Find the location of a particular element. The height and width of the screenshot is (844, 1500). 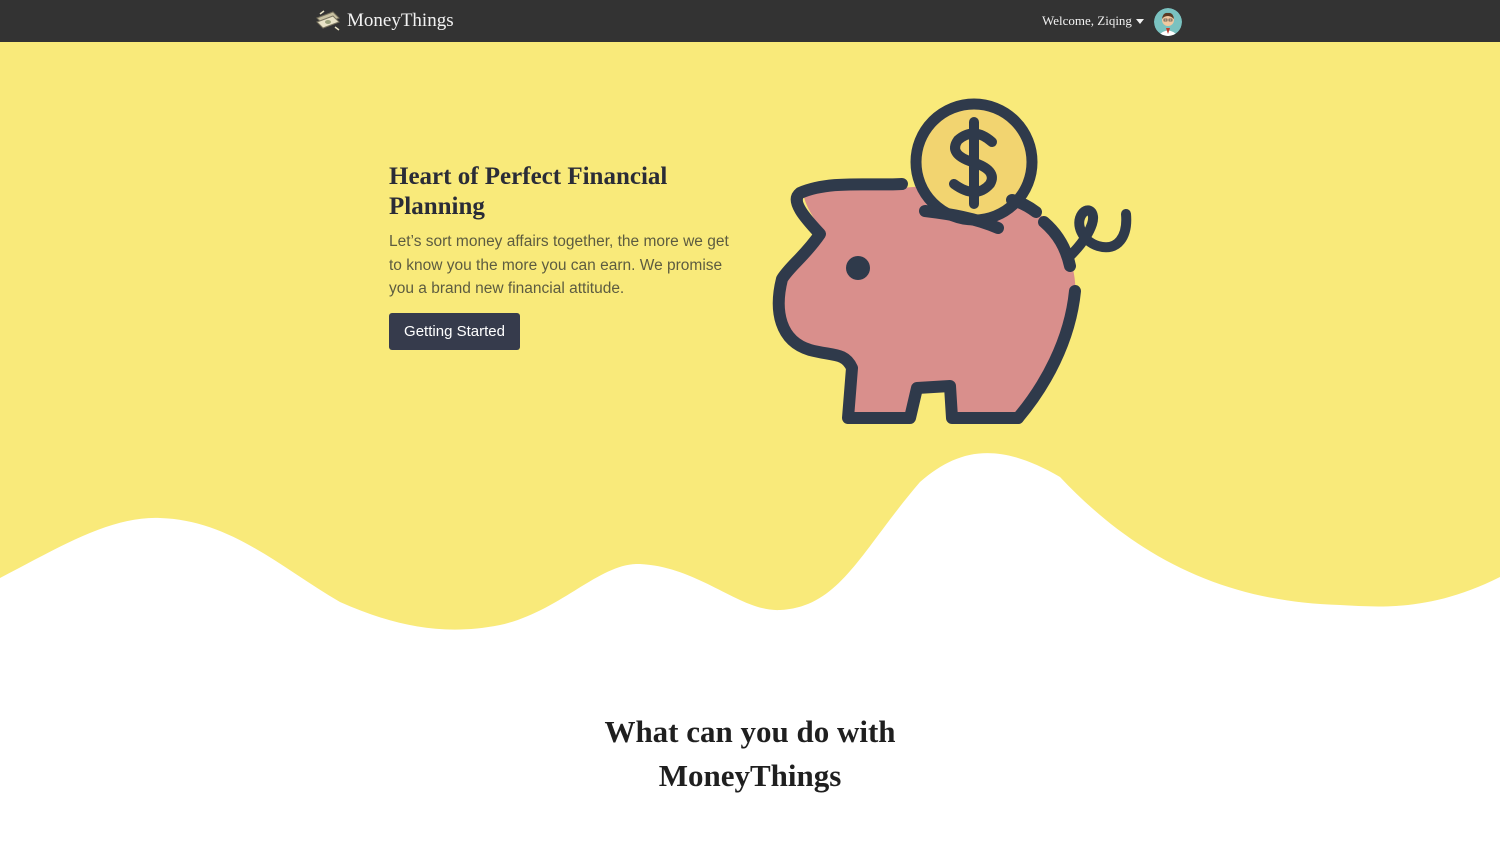

chevron-down-icon is located at coordinates (1139, 21).